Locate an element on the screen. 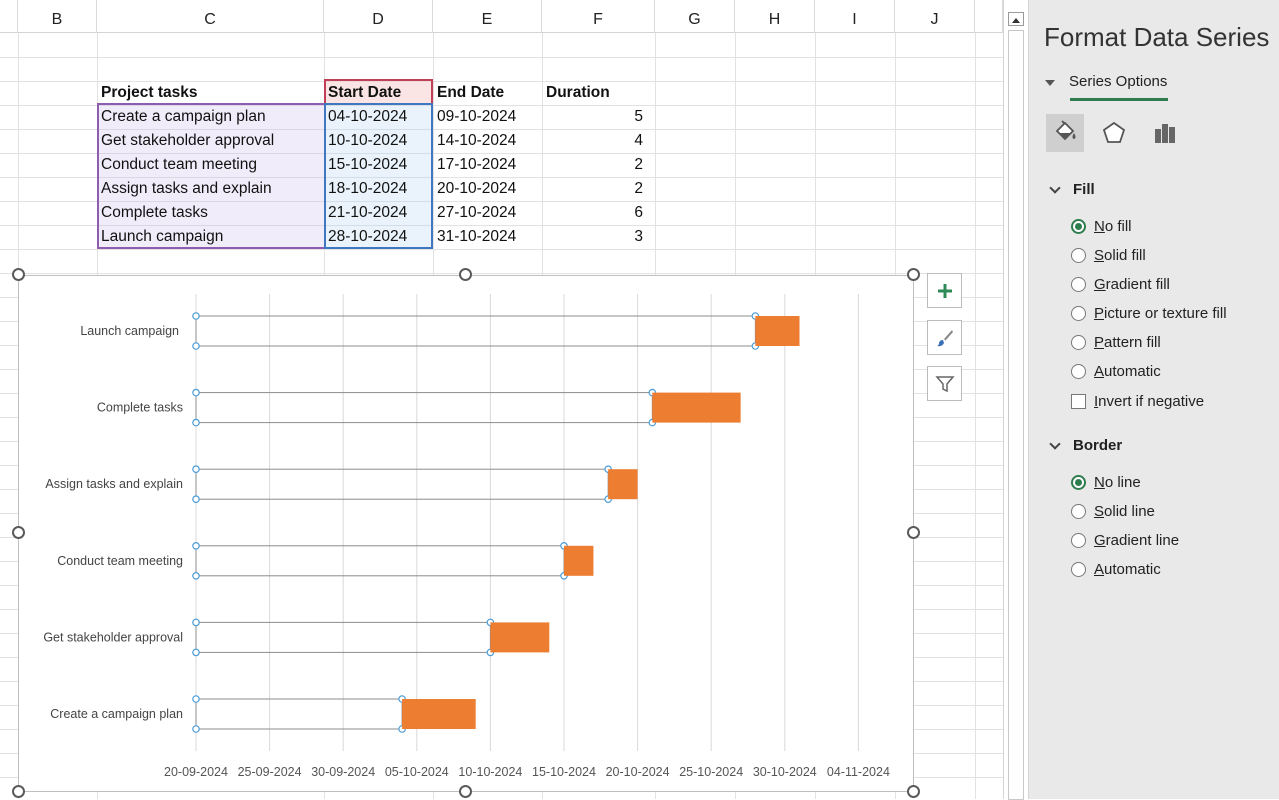 This screenshot has width=1279, height=800. column-header-j: J is located at coordinates (935, 16).